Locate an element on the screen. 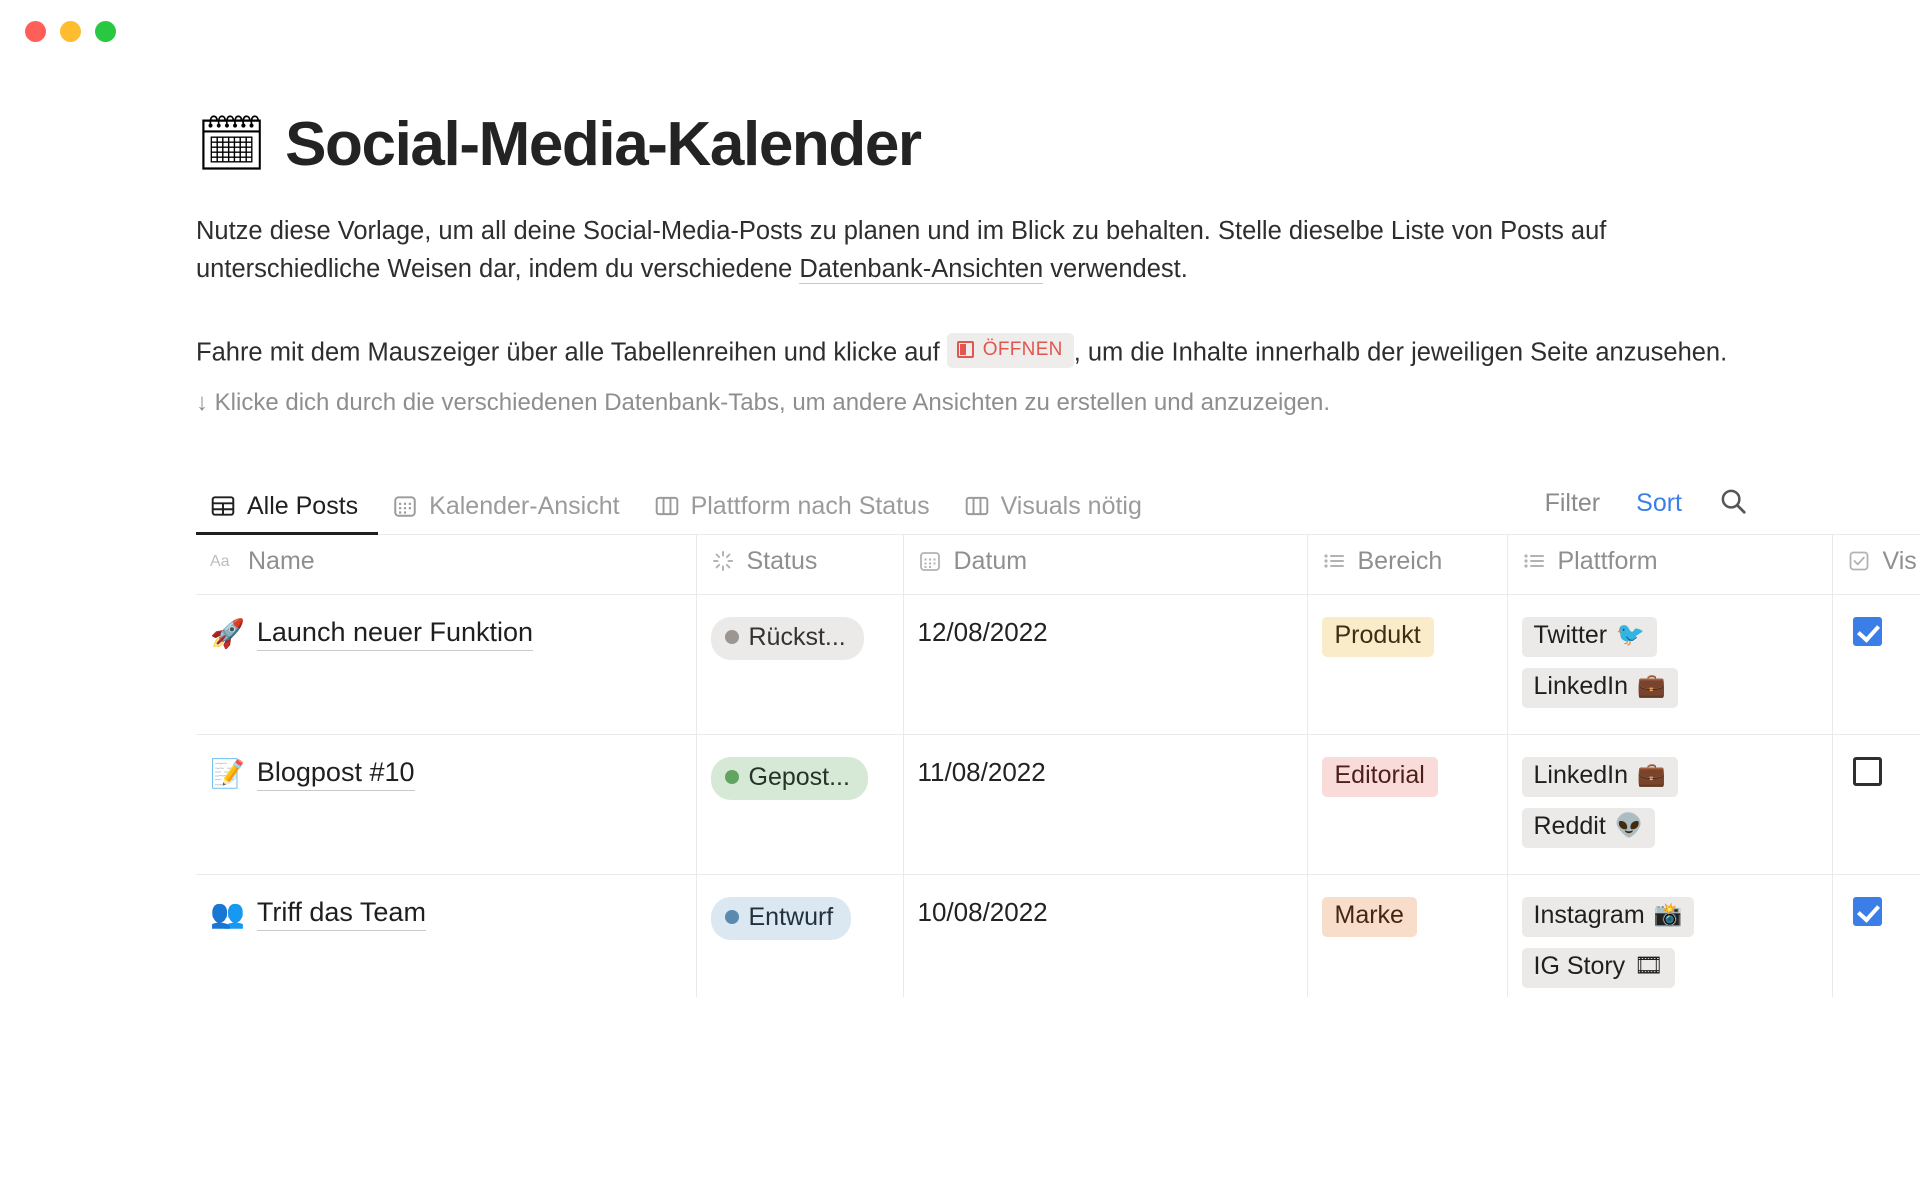  search-button is located at coordinates (1733, 503).